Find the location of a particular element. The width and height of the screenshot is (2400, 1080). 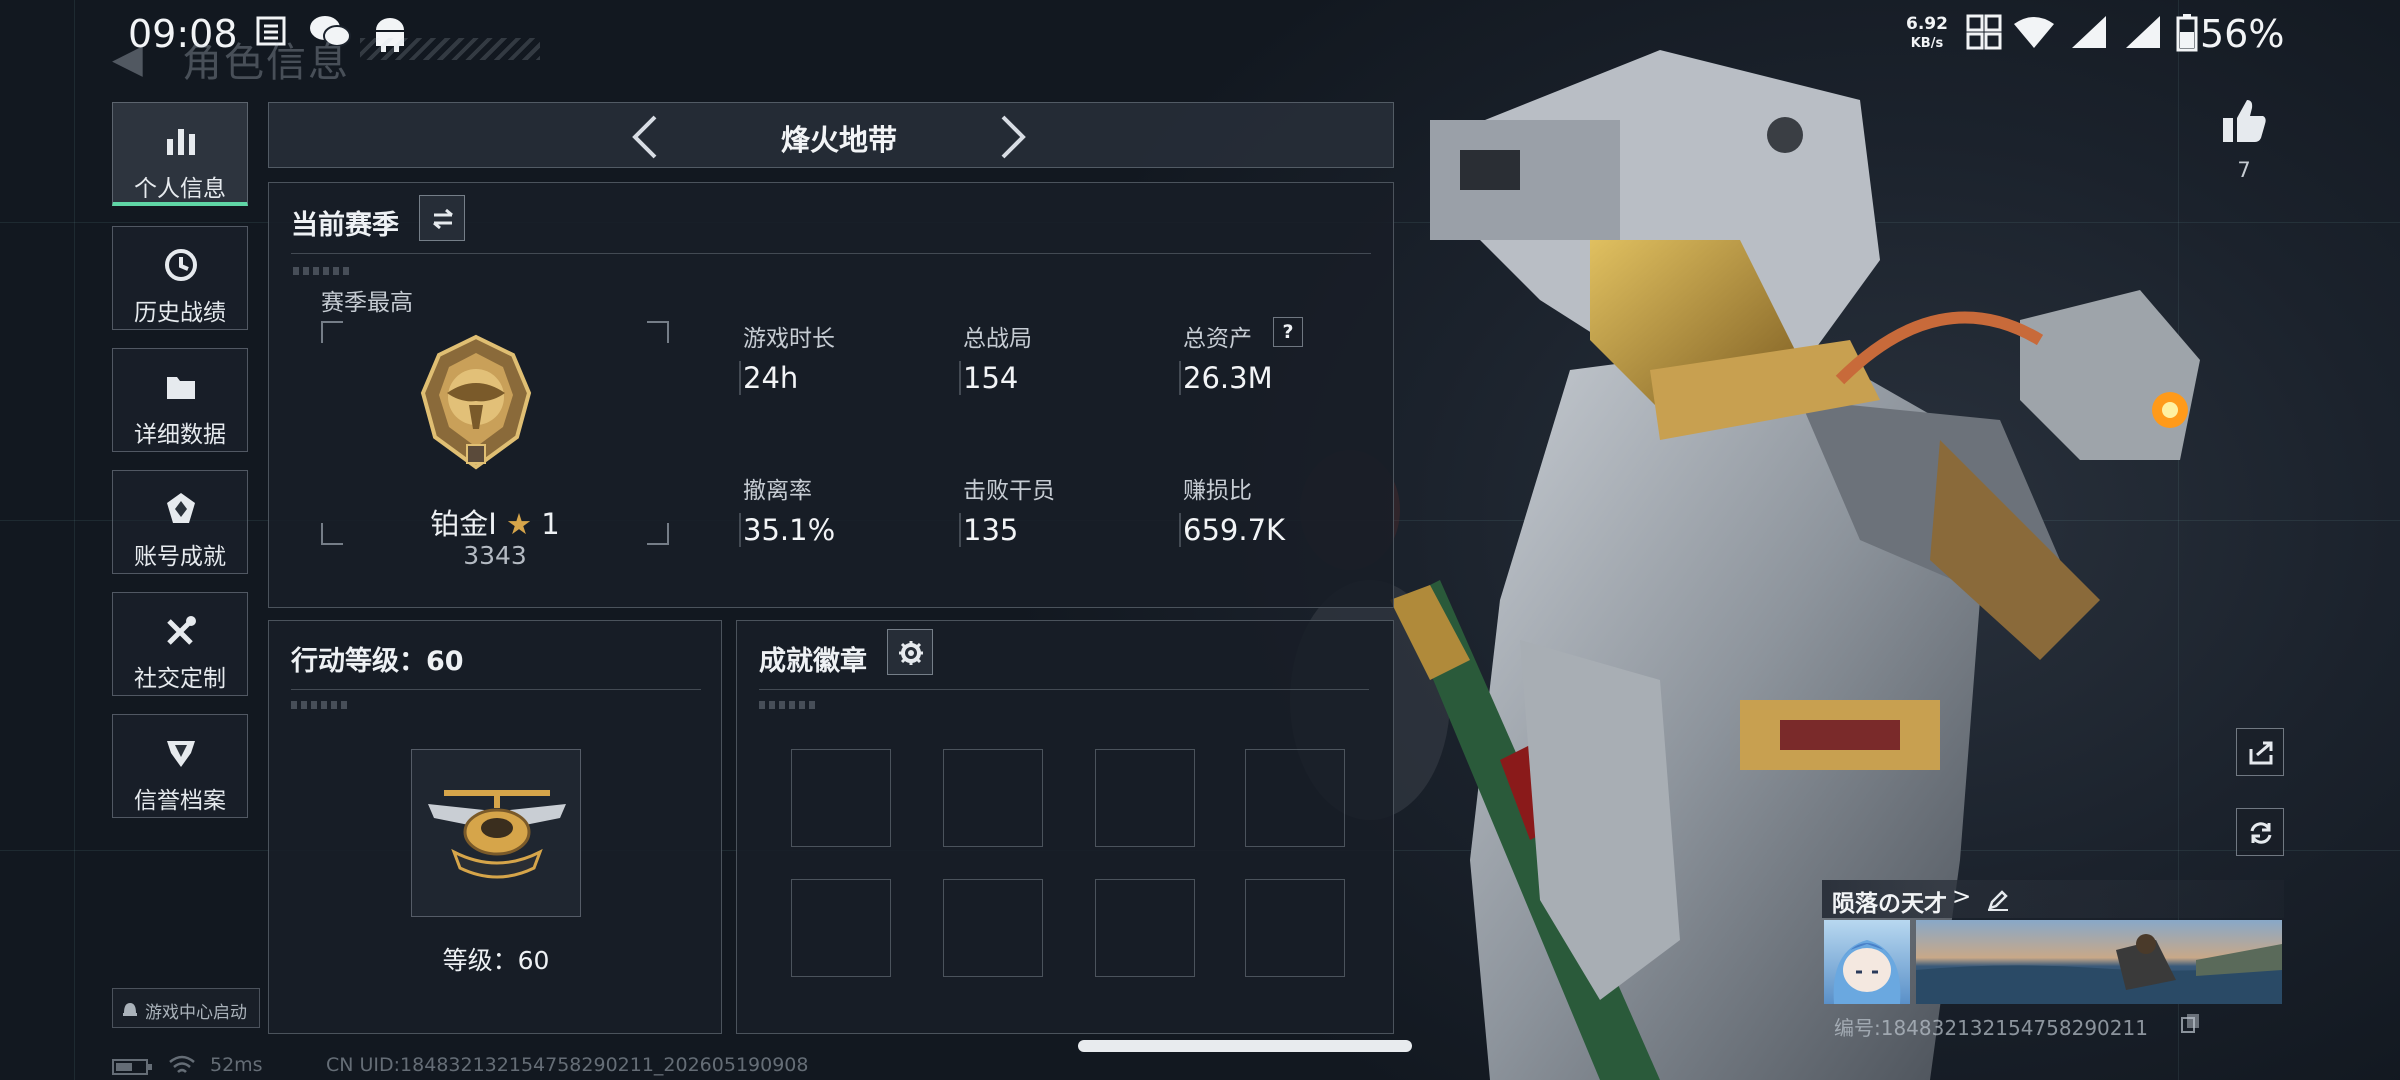

battery-icon is located at coordinates (2187, 34).